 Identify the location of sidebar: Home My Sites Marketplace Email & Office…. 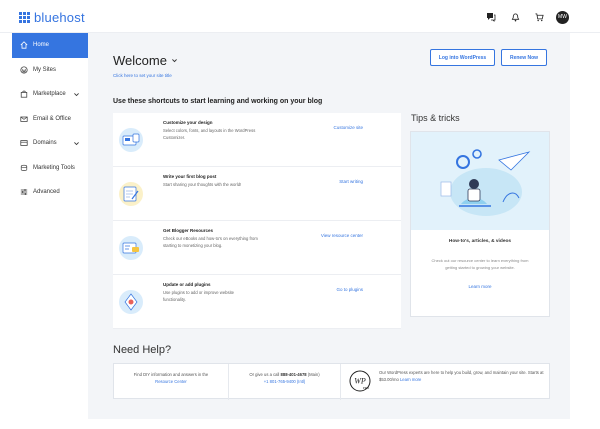
(50, 231).